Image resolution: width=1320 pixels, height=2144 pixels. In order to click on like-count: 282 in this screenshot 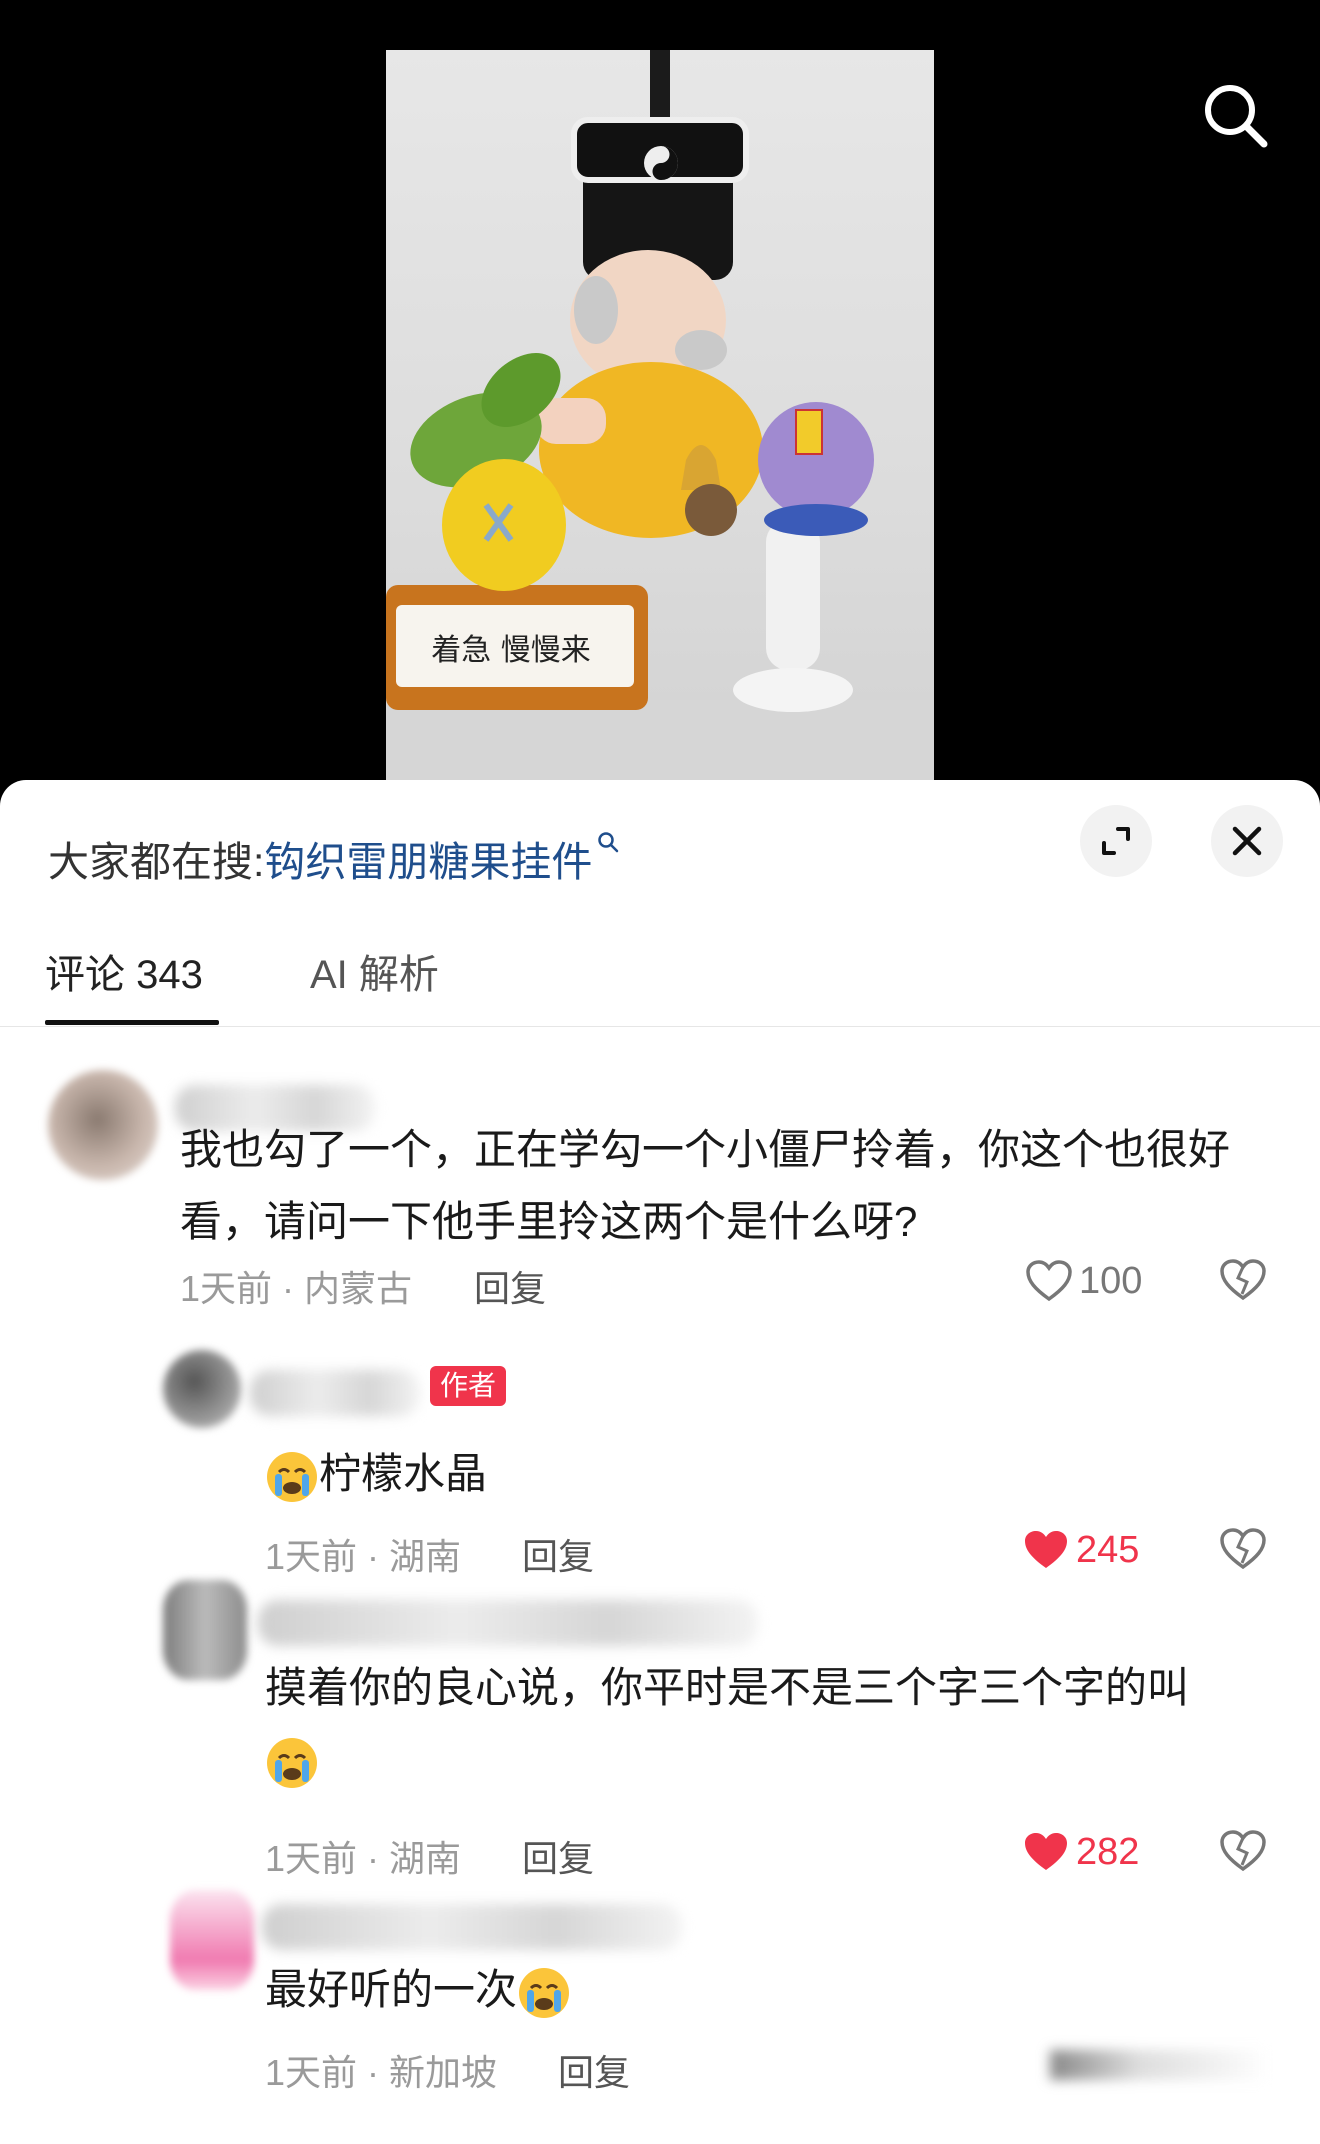, I will do `click(1108, 1851)`.